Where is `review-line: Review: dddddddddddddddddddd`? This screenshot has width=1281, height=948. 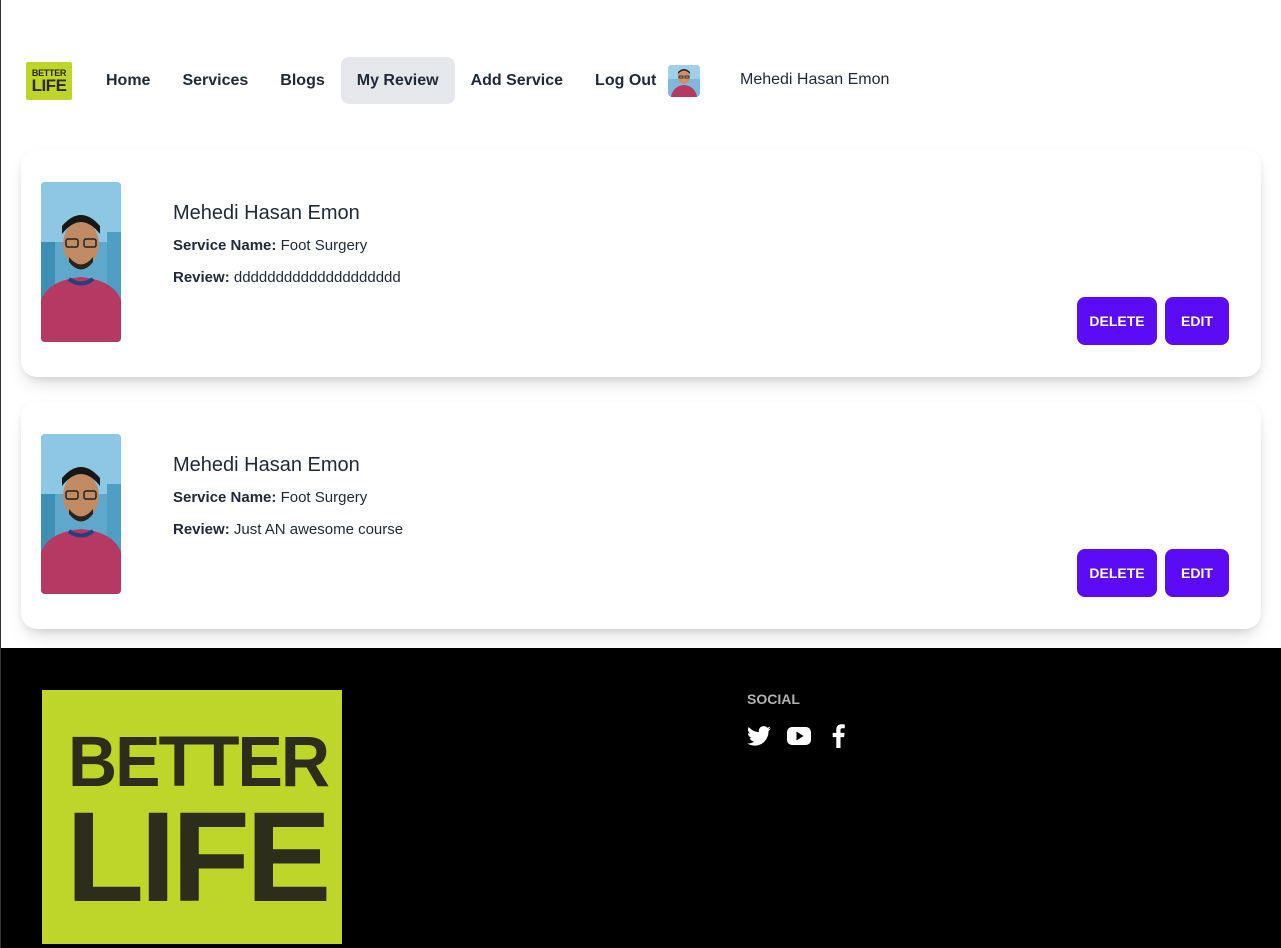
review-line: Review: dddddddddddddddddddd is located at coordinates (287, 277).